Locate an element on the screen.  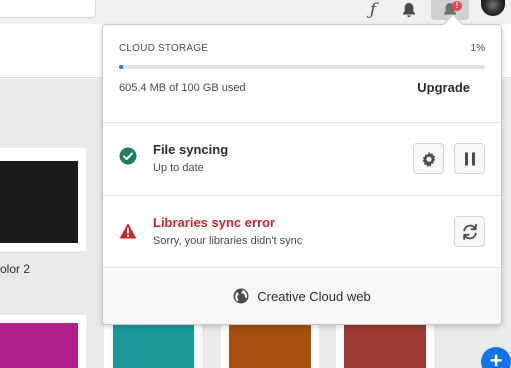
warning-triangle-icon is located at coordinates (128, 231).